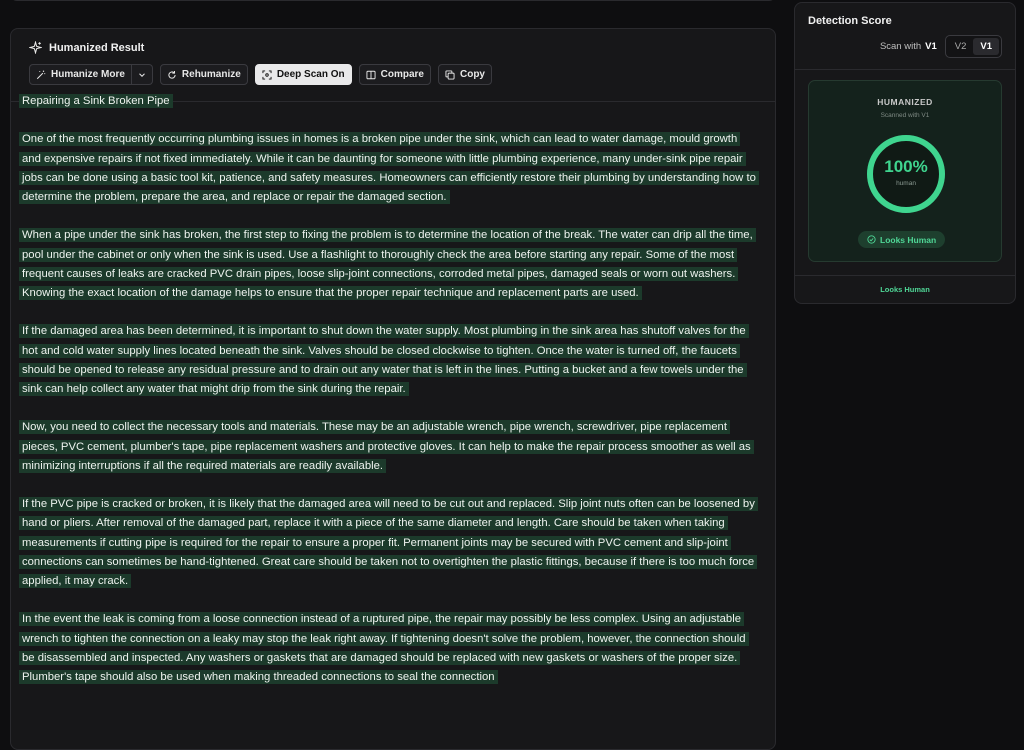  Describe the element at coordinates (96, 101) in the screenshot. I see `heading-text: Repairing a Sink Broken Pipe` at that location.